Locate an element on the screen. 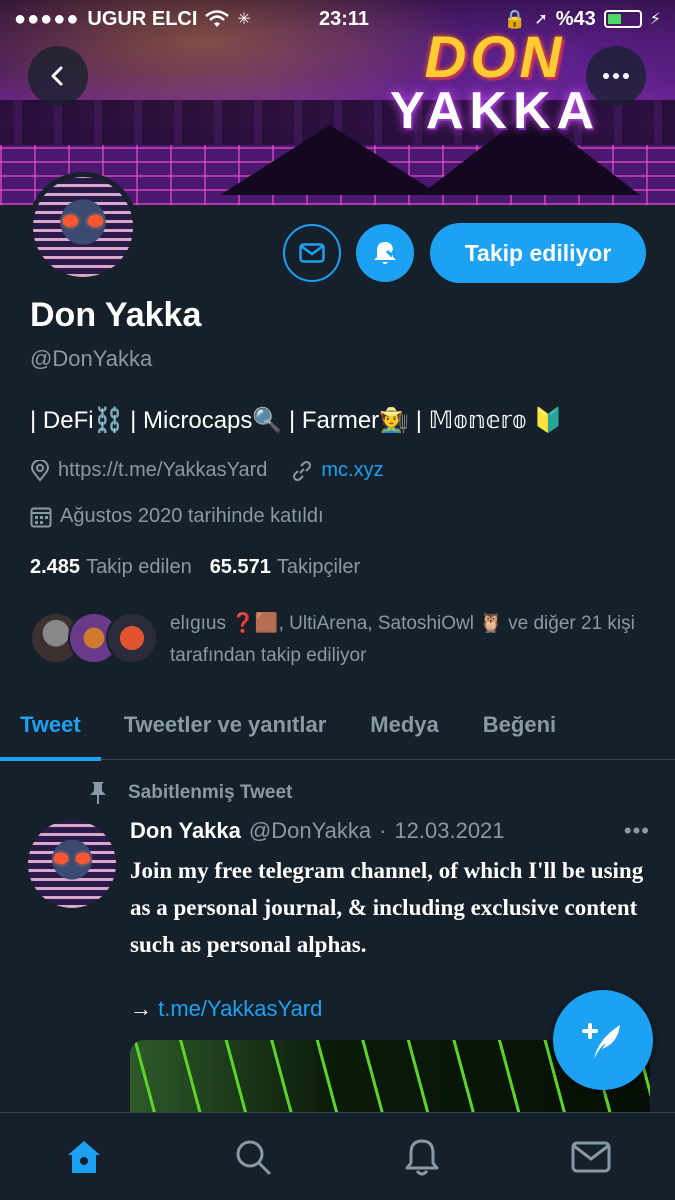 The height and width of the screenshot is (1200, 675). wifi-icon is located at coordinates (217, 18).